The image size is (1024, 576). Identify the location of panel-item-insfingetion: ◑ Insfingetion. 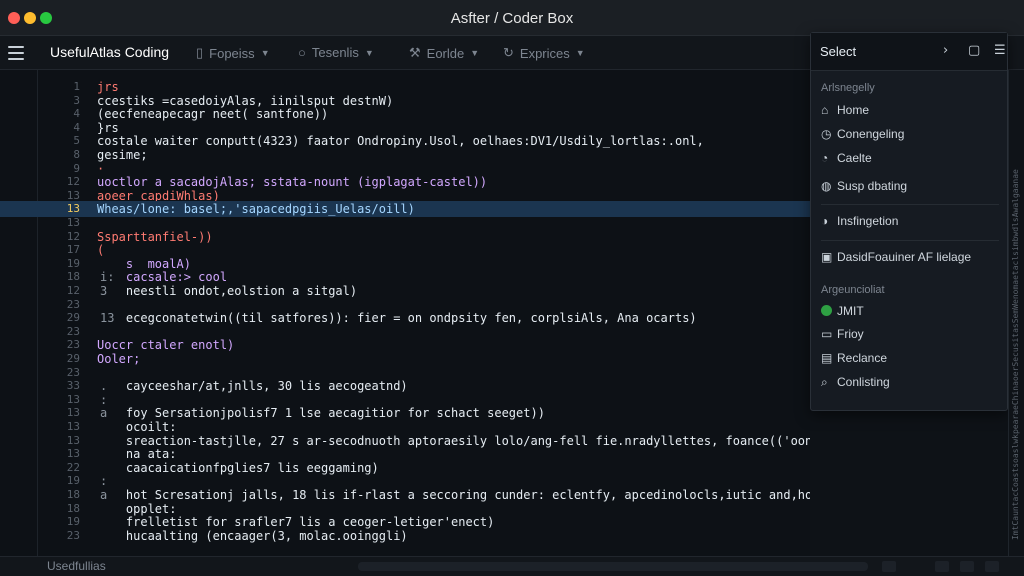
(910, 221).